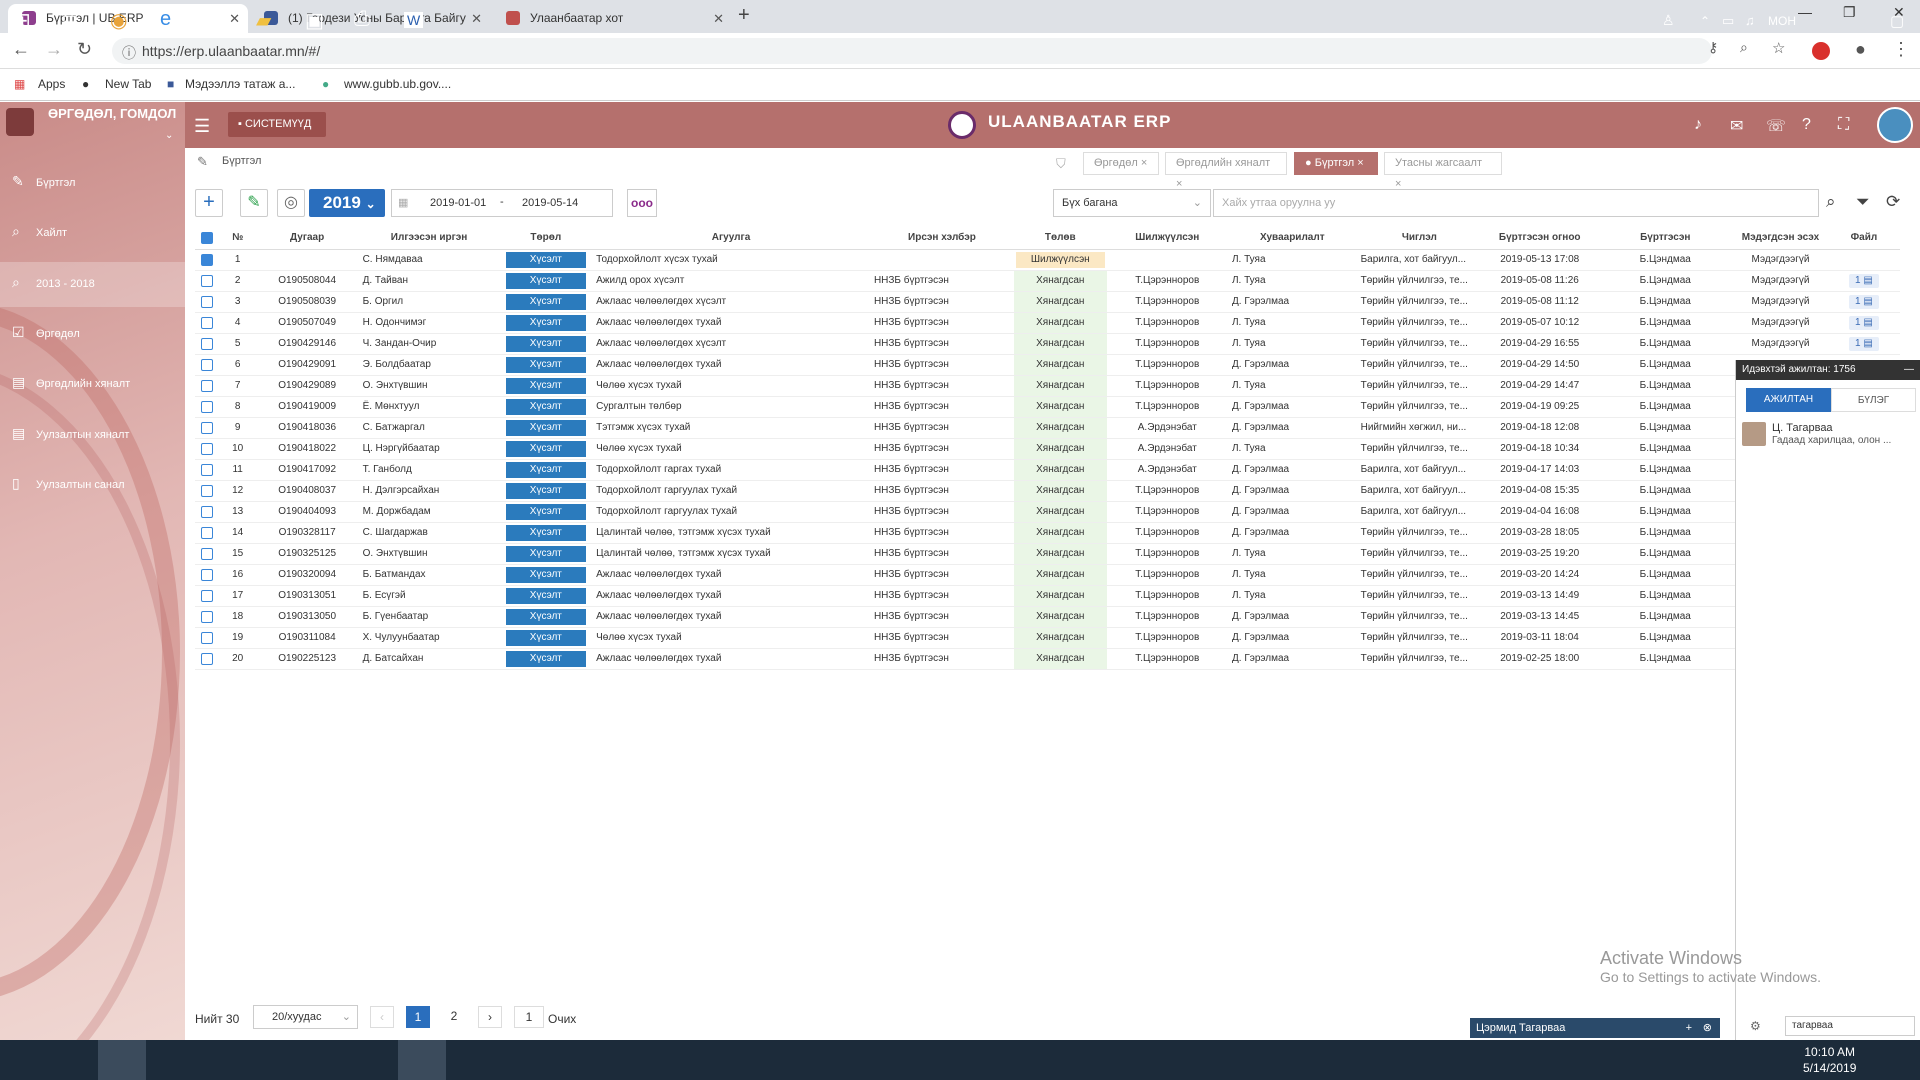  What do you see at coordinates (418, 1017) in the screenshot?
I see `page-button-current: 1` at bounding box center [418, 1017].